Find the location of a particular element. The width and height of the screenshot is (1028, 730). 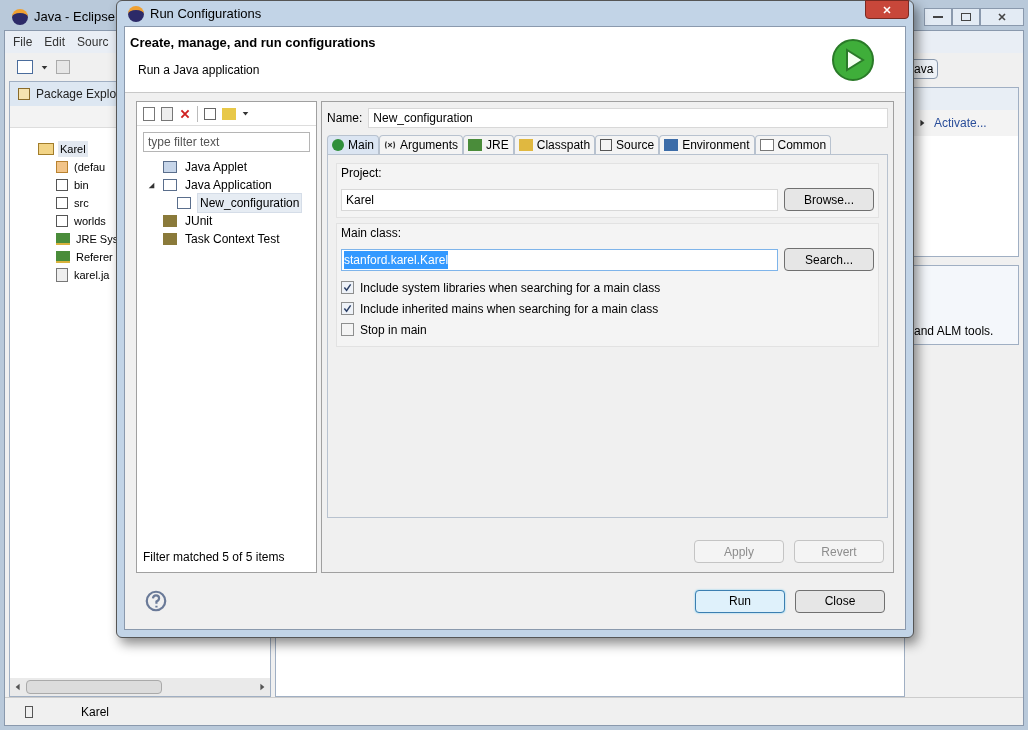

config-type-item: Task Context Test is located at coordinates (232, 239).